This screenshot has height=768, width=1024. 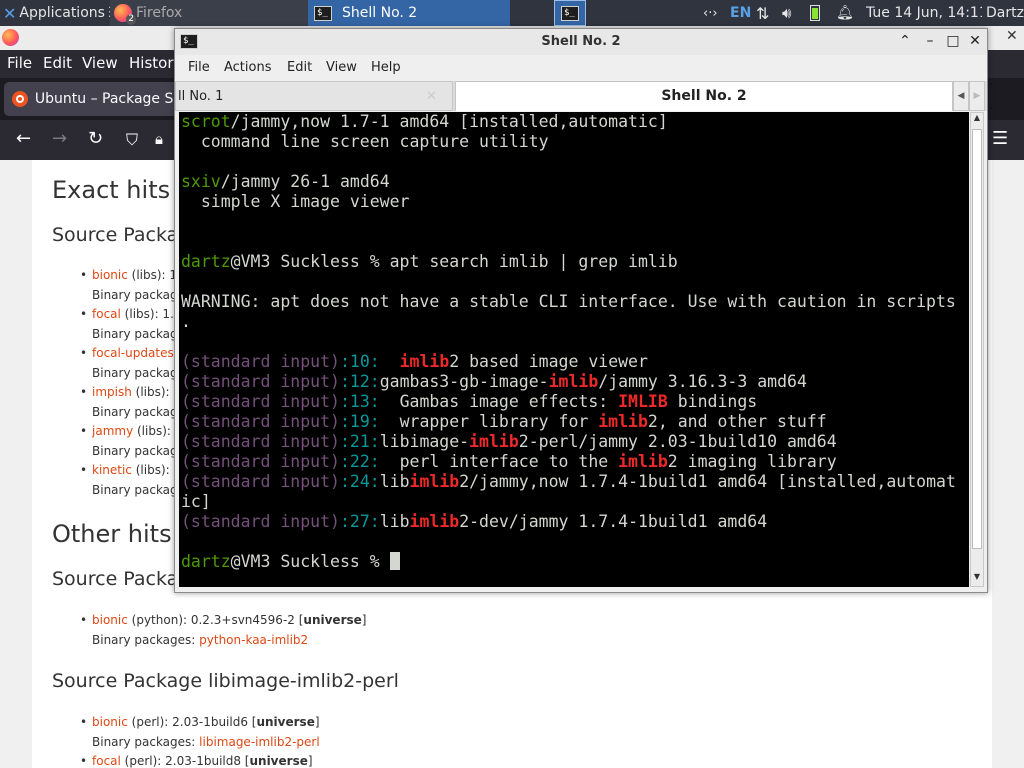 What do you see at coordinates (1005, 13) in the screenshot?
I see `user-menu: Dartz` at bounding box center [1005, 13].